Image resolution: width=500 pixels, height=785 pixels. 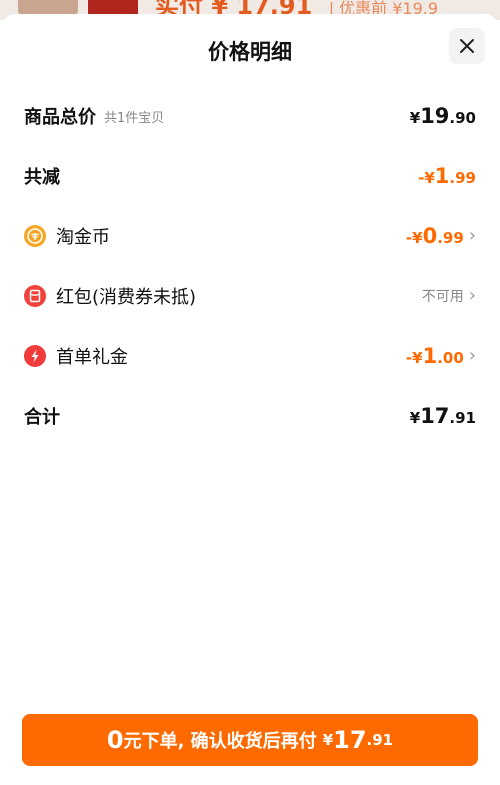 I want to click on total-discount-row: 共减 -¥1.99, so click(x=250, y=176).